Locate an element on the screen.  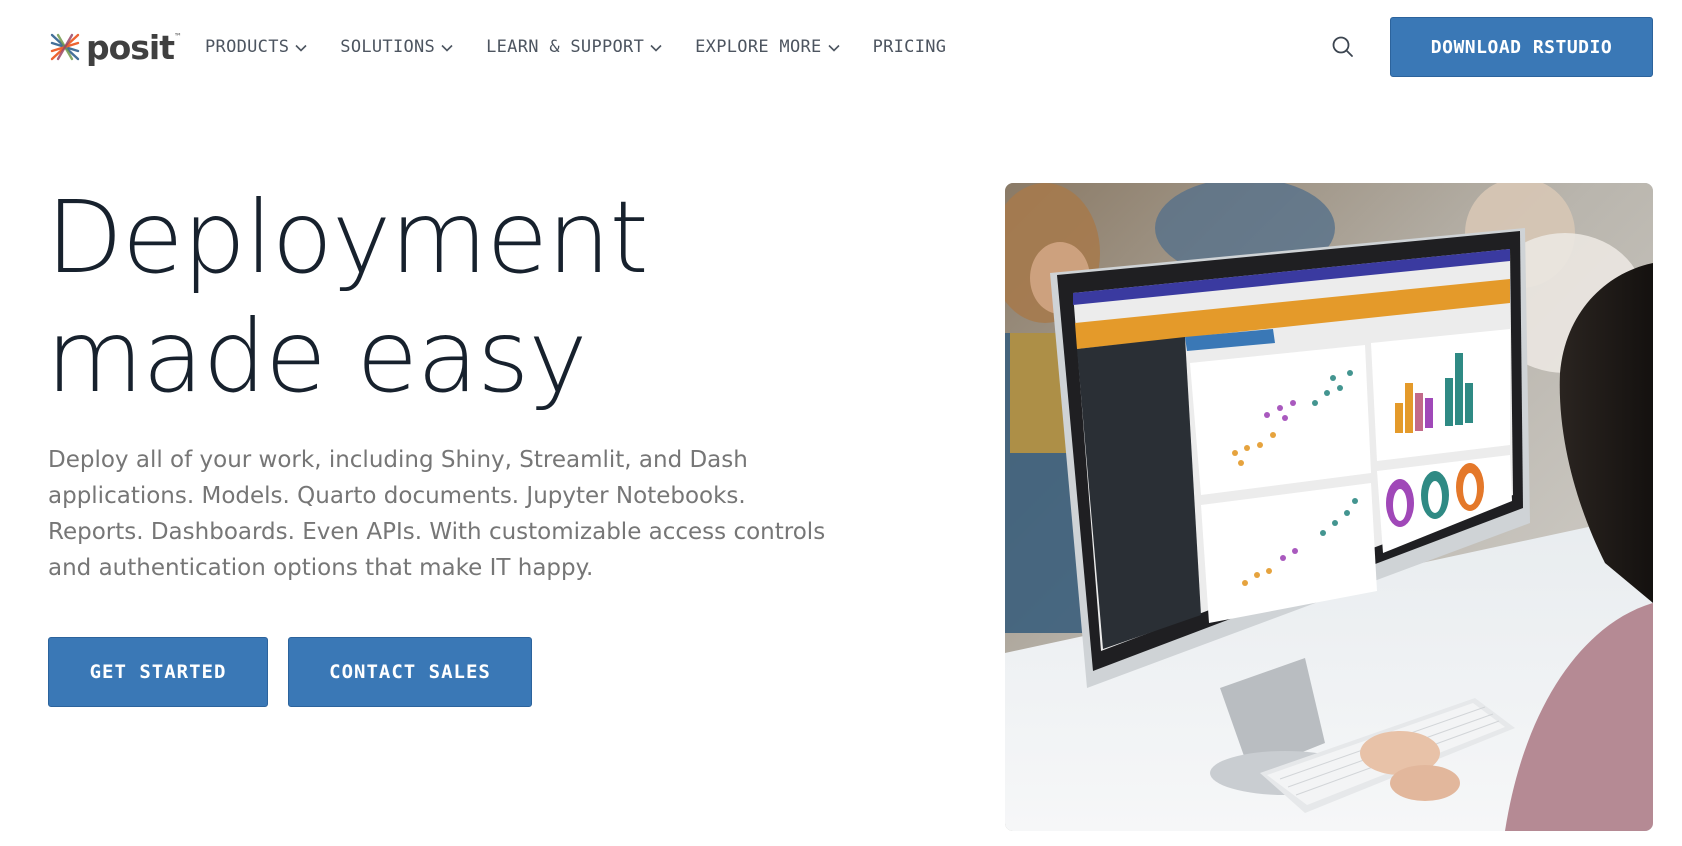
posit-wordmark: posit is located at coordinates (130, 47).